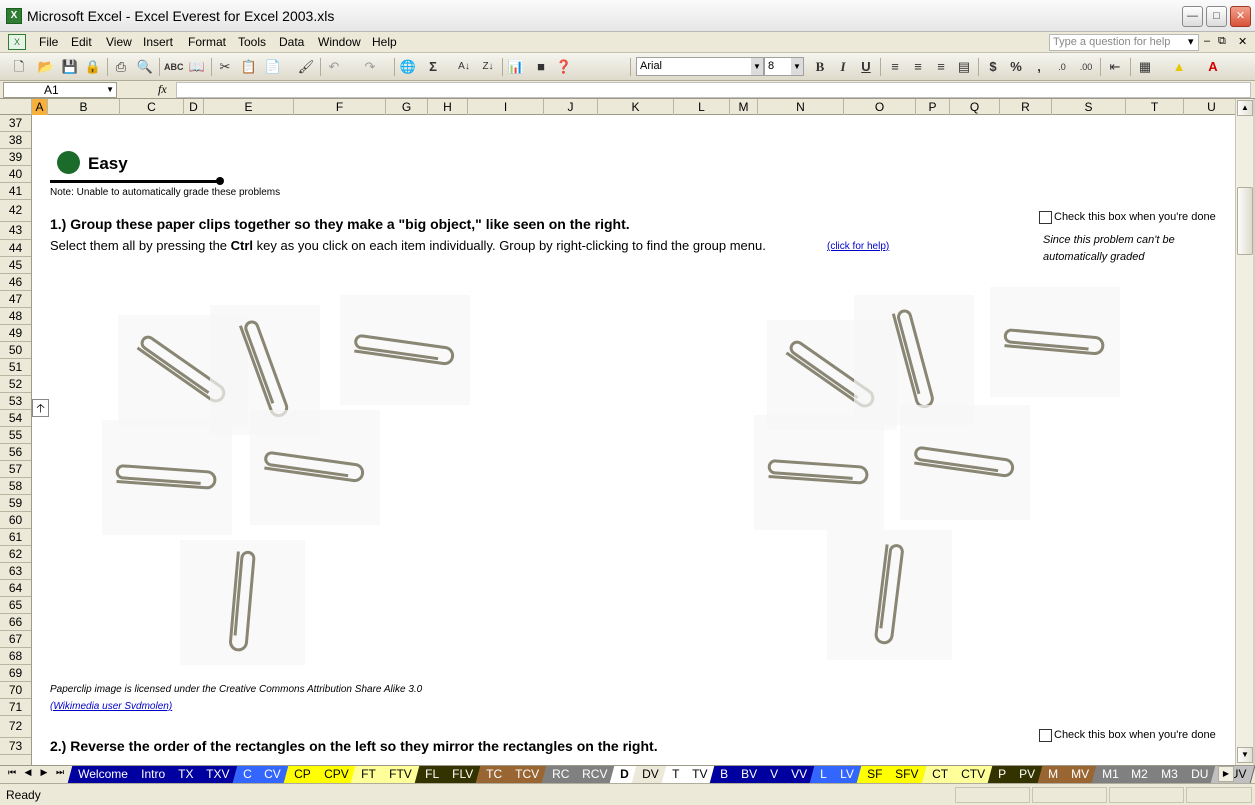 The width and height of the screenshot is (1255, 805). Describe the element at coordinates (339, 42) in the screenshot. I see `menu-window: Window` at that location.